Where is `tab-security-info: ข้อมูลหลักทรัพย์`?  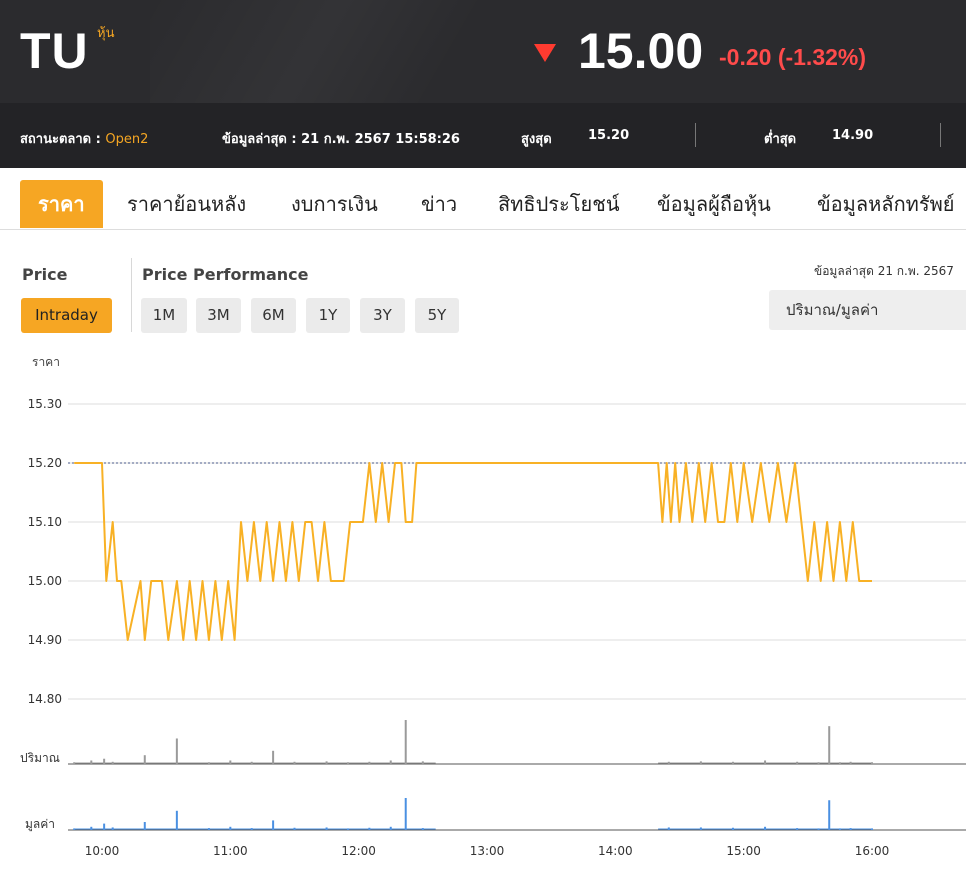
tab-security-info: ข้อมูลหลักทรัพย์ is located at coordinates (886, 204).